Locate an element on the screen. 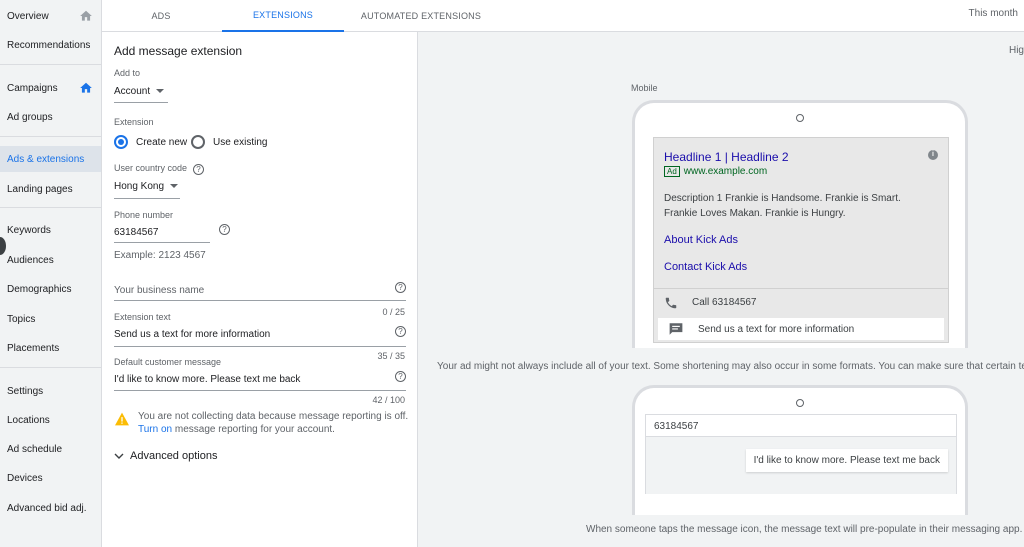 This screenshot has height=547, width=1024. sidebar-item-label: Recommendations is located at coordinates (49, 45).